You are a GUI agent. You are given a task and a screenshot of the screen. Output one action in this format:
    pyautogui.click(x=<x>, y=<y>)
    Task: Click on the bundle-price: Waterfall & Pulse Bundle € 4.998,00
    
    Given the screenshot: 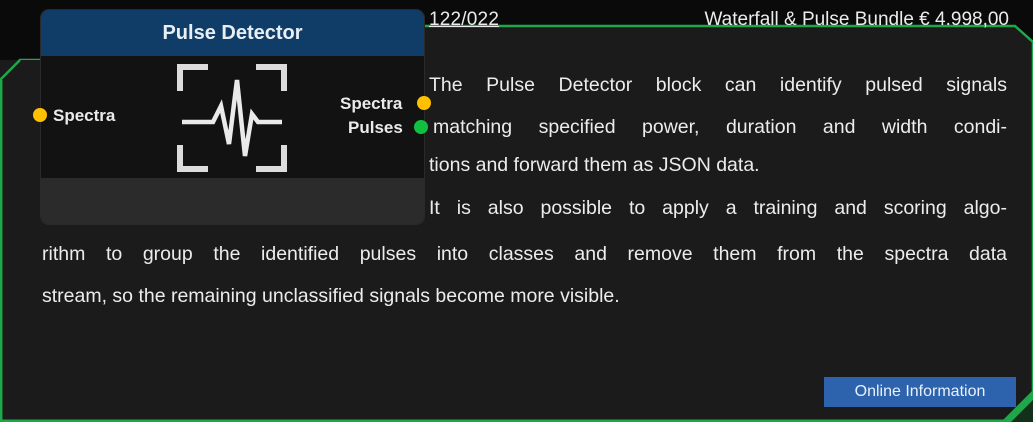 What is the action you would take?
    pyautogui.click(x=856, y=19)
    